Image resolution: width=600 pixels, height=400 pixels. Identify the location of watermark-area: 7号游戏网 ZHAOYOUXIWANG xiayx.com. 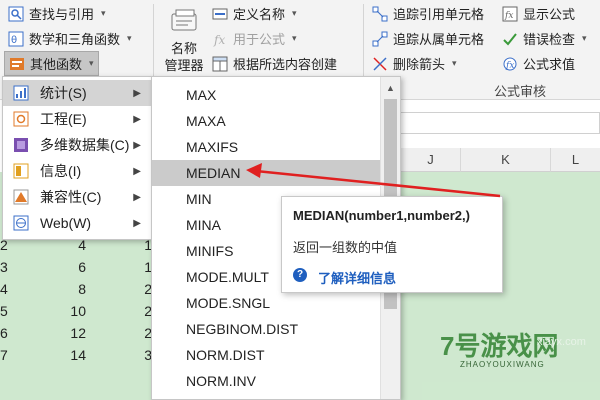
(511, 360).